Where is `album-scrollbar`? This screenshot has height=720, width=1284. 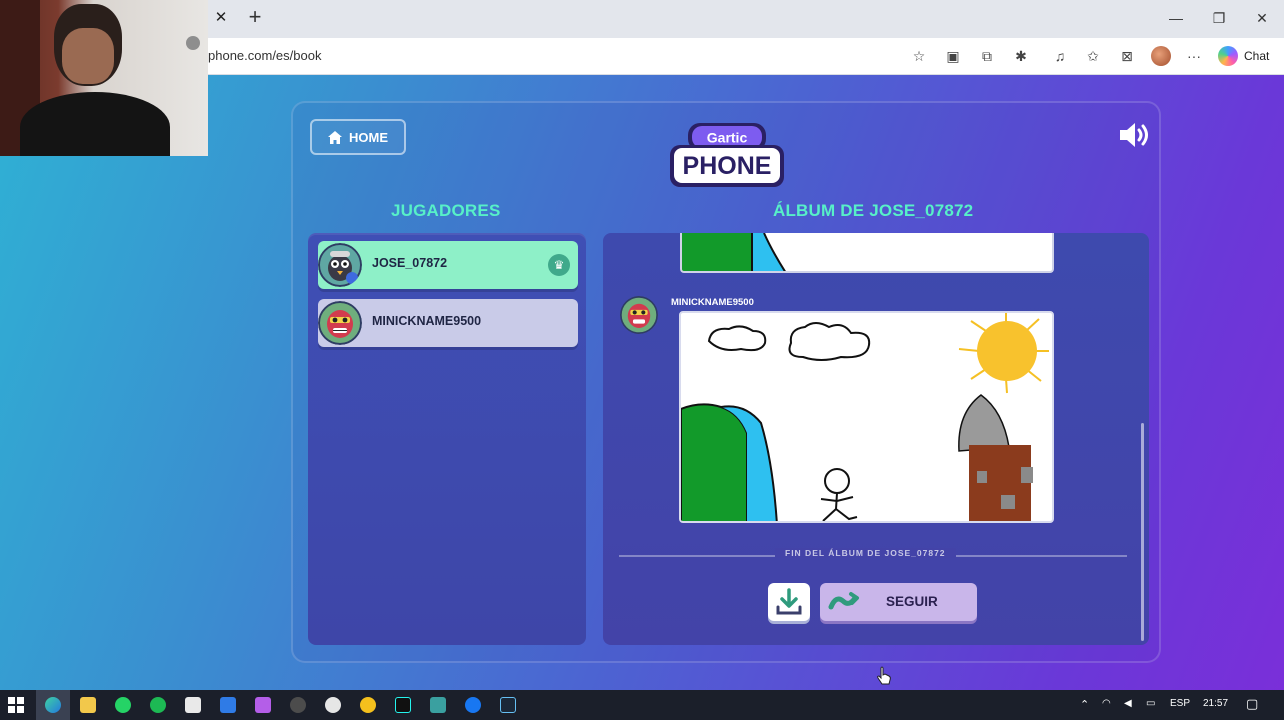
album-scrollbar is located at coordinates (1142, 532).